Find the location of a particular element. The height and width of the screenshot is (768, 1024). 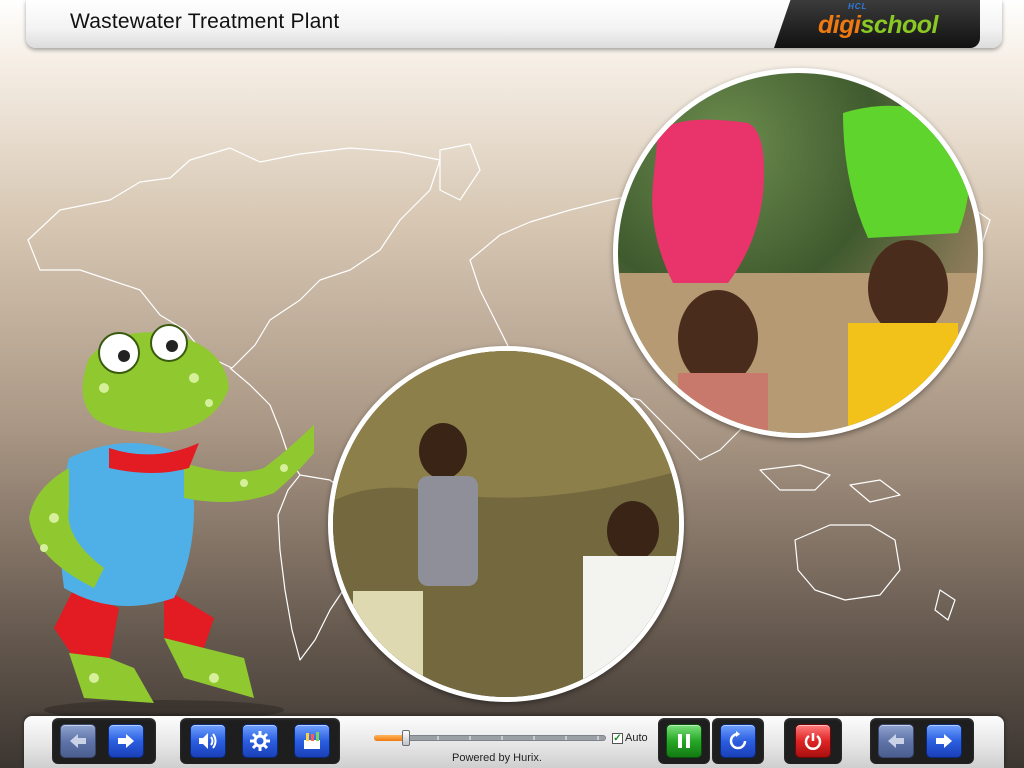

logo-word-school: school is located at coordinates (899, 25).